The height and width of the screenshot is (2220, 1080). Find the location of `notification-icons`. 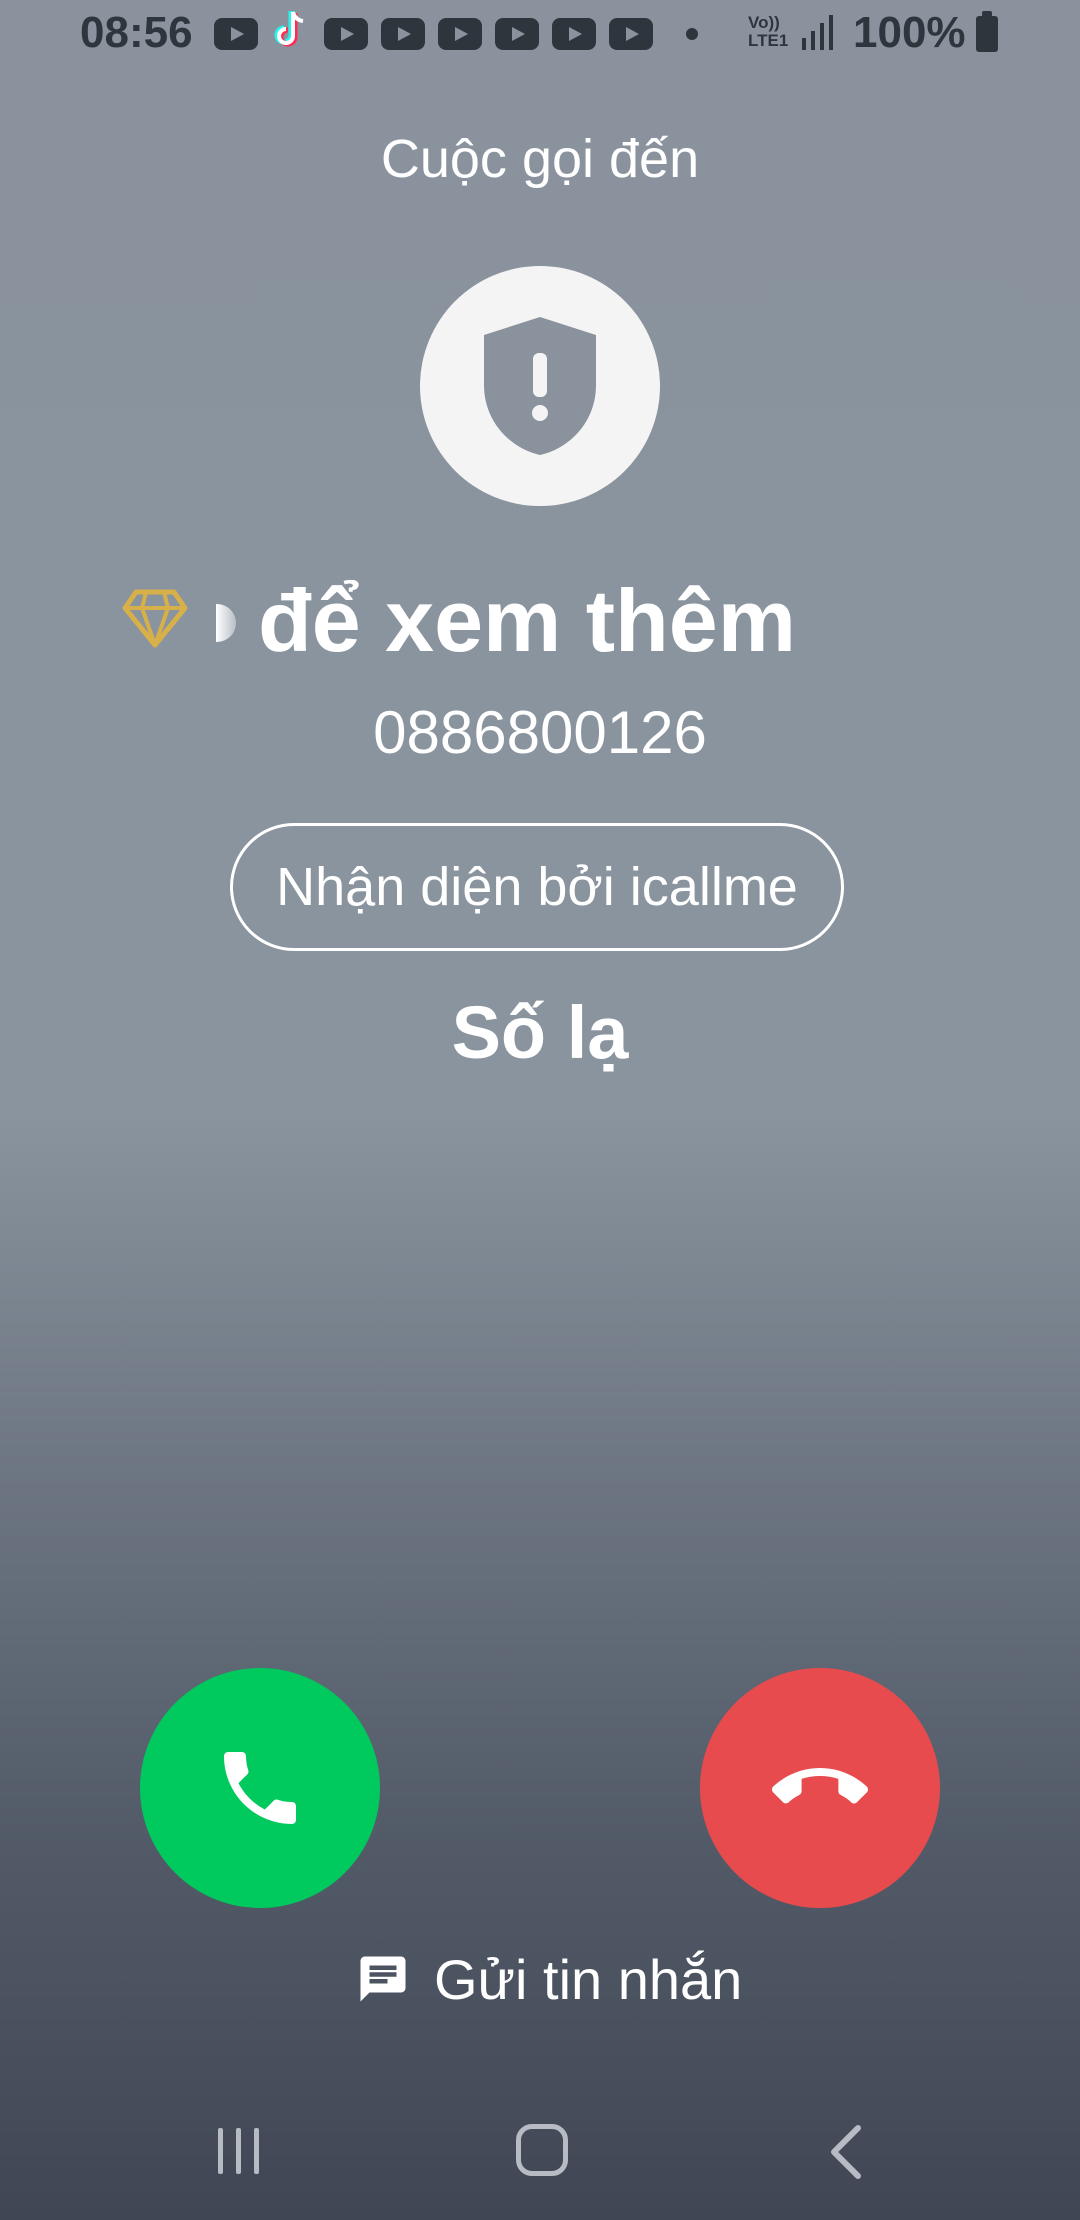

notification-icons is located at coordinates (456, 31).